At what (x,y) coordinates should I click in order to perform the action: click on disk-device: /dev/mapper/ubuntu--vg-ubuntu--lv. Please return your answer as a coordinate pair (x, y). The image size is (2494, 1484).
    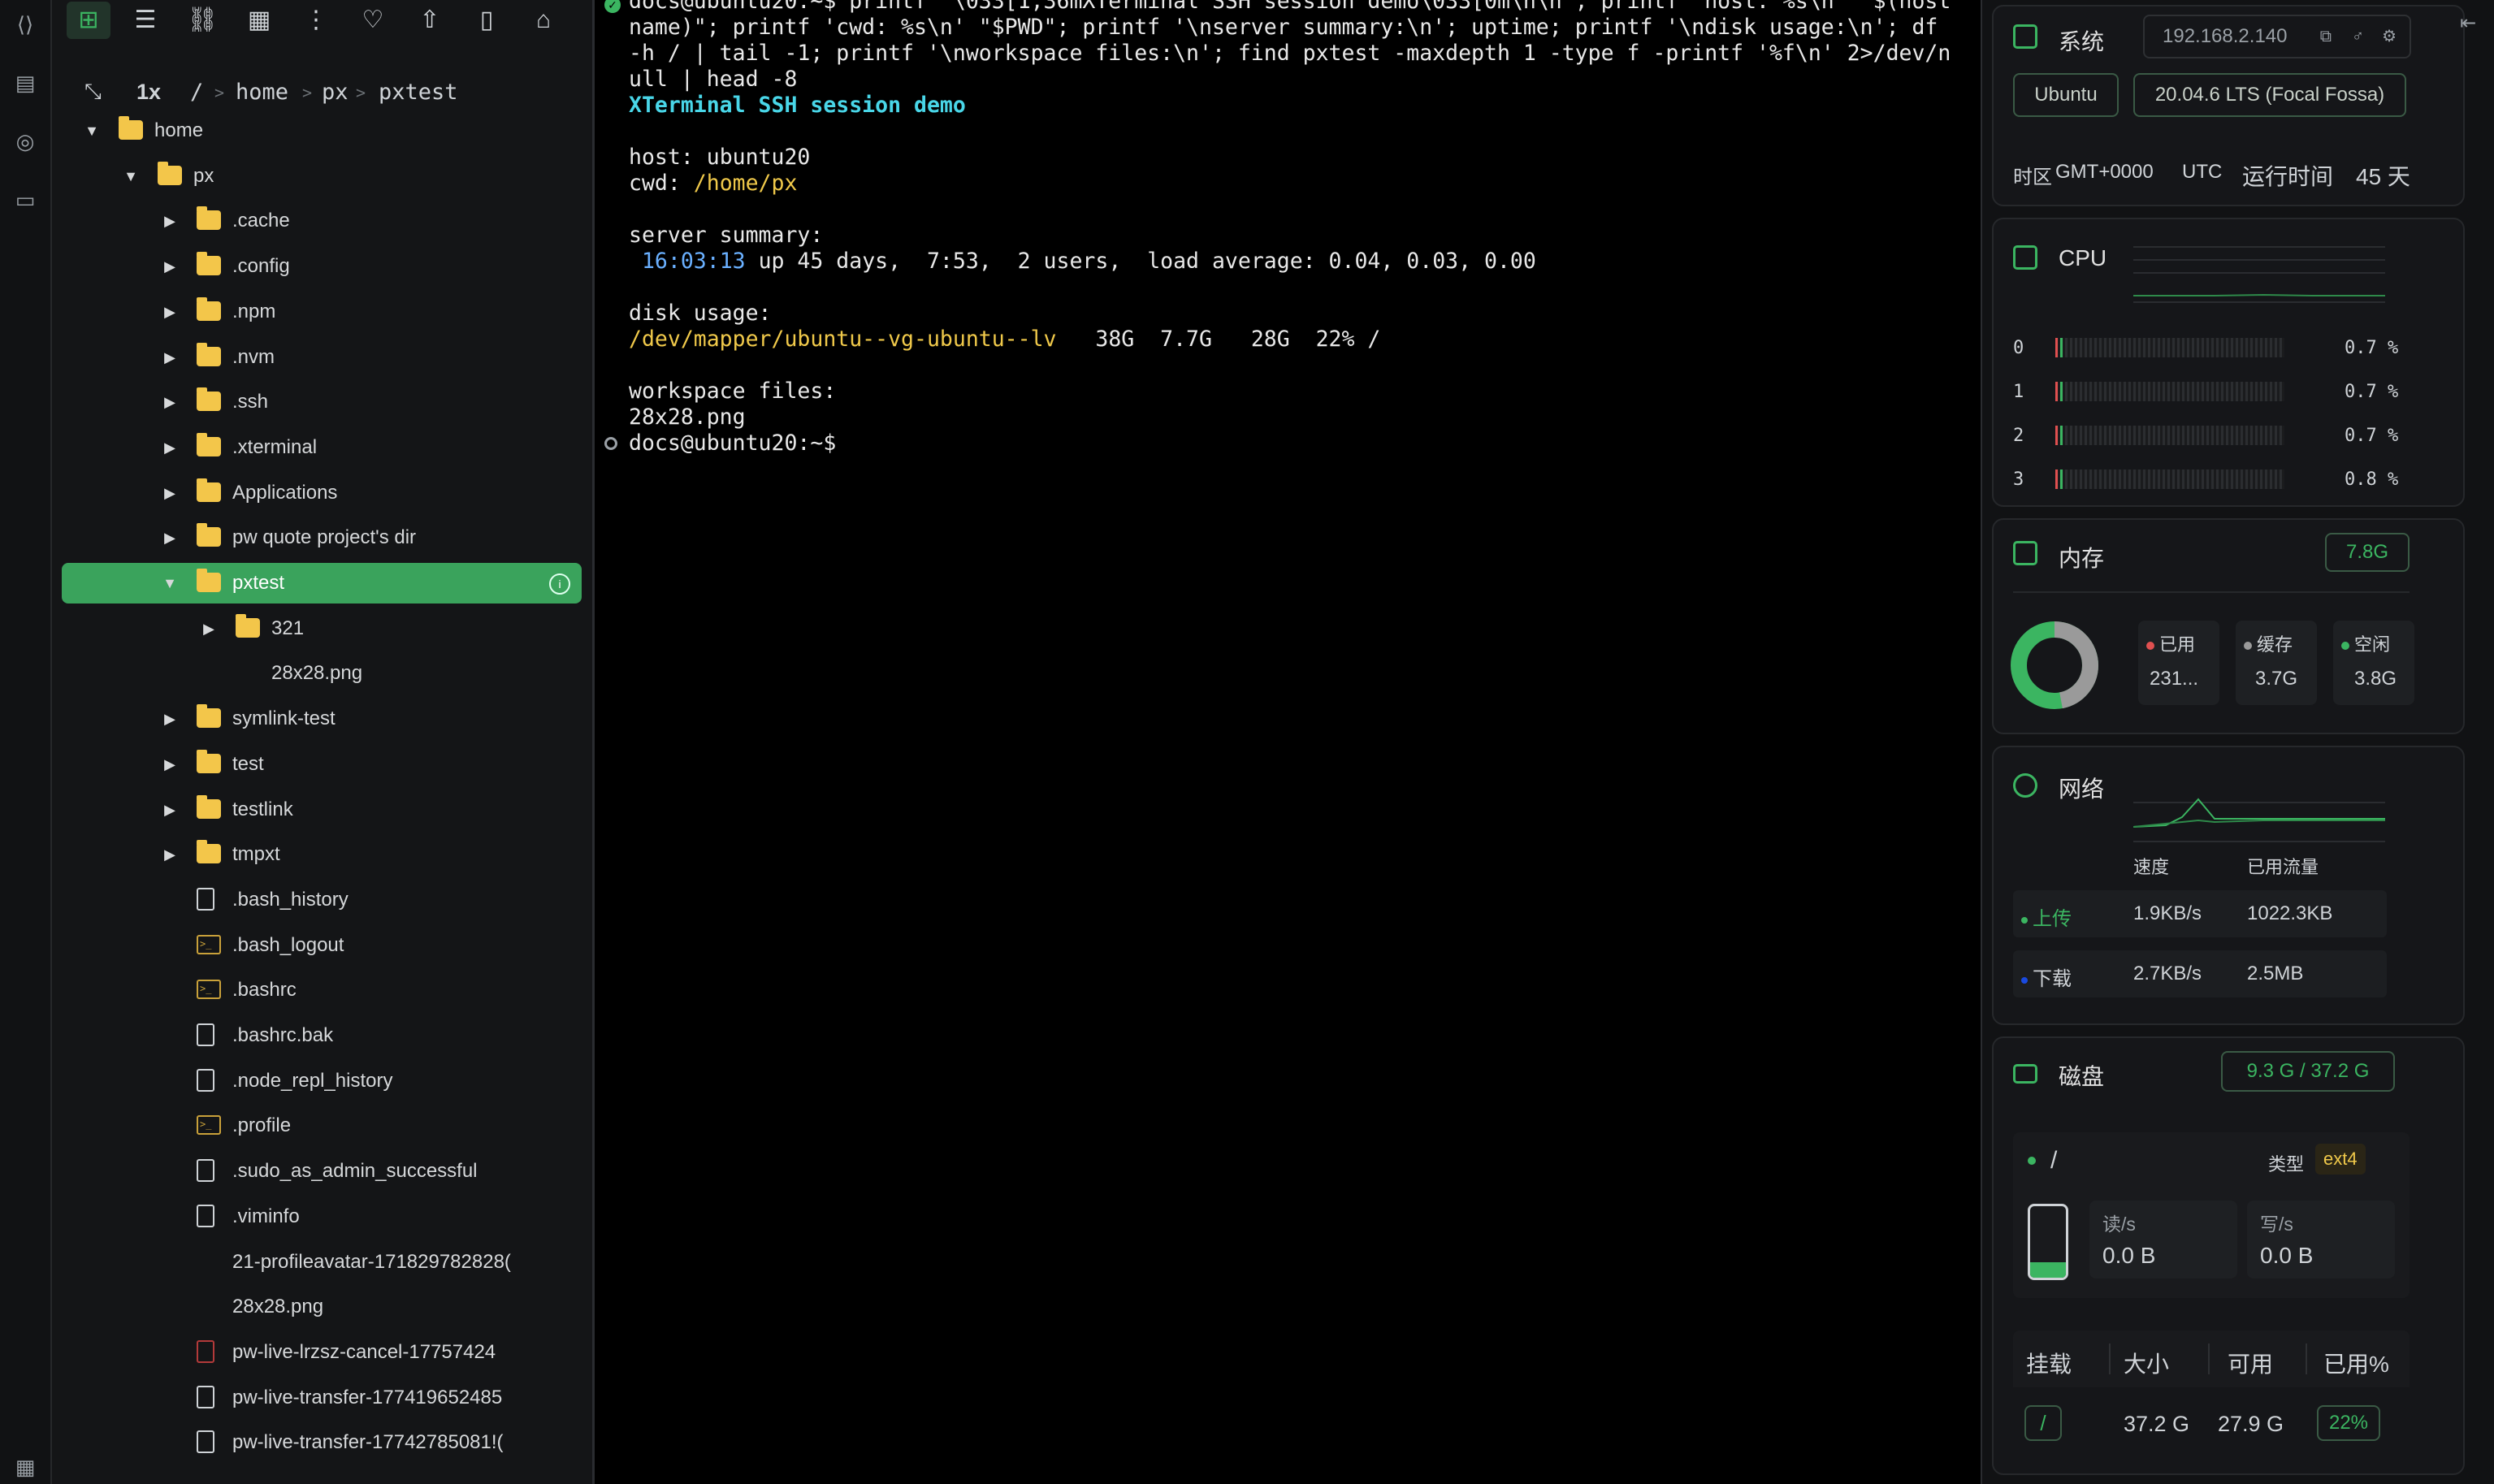
    Looking at the image, I should click on (843, 339).